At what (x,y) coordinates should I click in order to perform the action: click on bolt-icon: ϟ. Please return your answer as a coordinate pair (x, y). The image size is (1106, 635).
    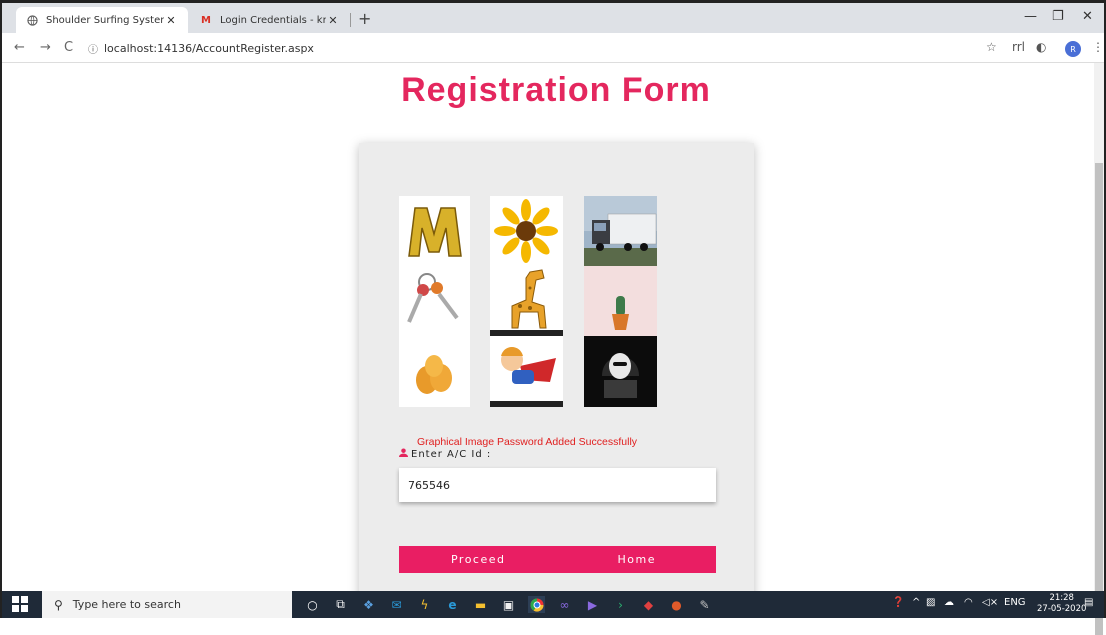
    Looking at the image, I should click on (424, 604).